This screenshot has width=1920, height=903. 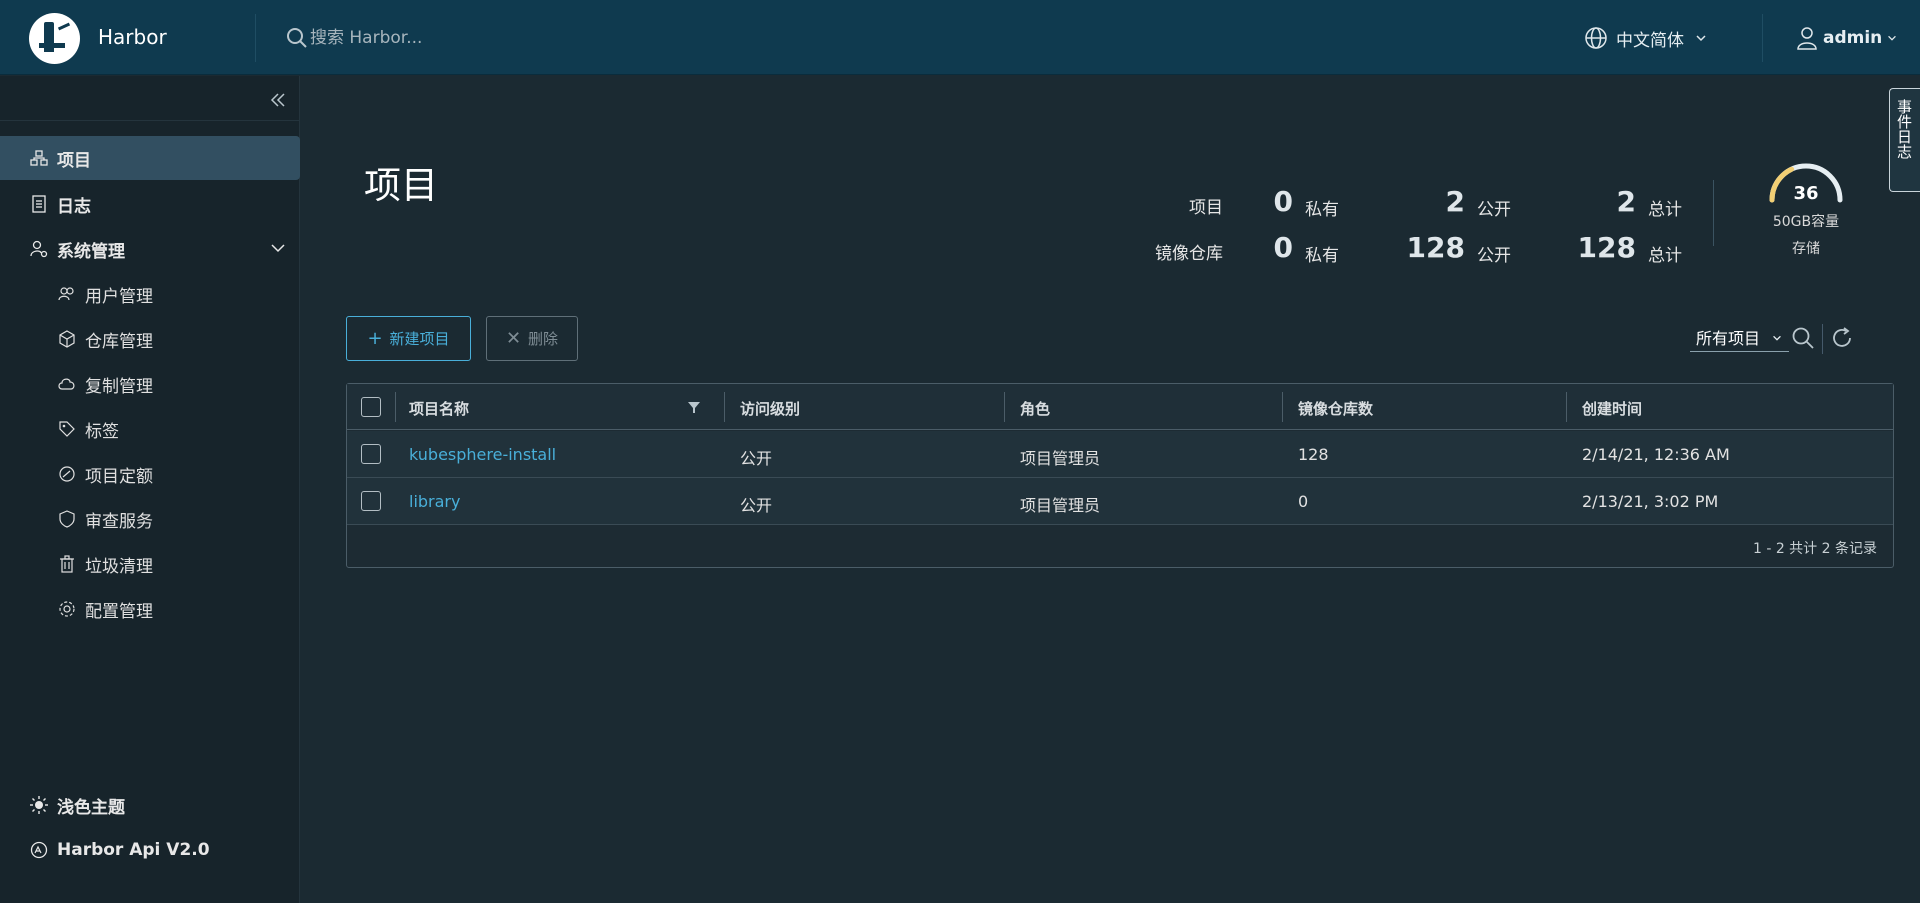 What do you see at coordinates (543, 339) in the screenshot?
I see `delete-label: 删除` at bounding box center [543, 339].